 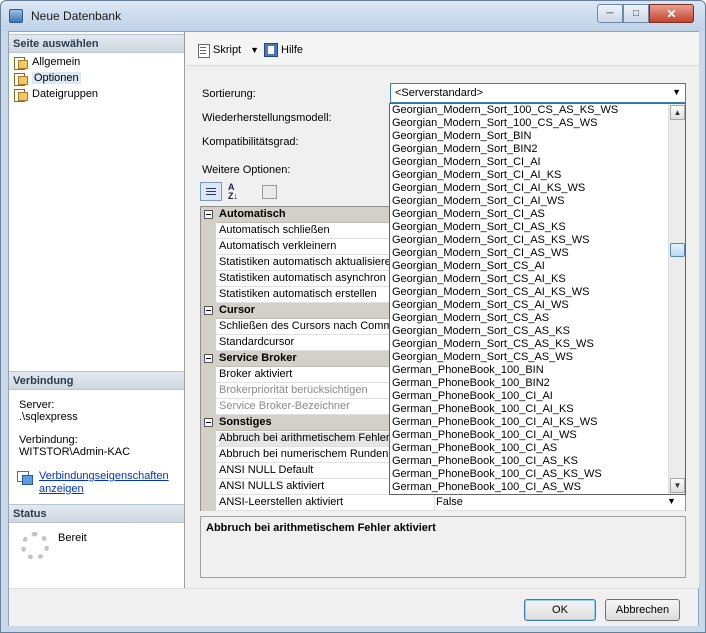 What do you see at coordinates (472, 396) in the screenshot?
I see `collation-option: German_PhoneBook_100_CI_AI` at bounding box center [472, 396].